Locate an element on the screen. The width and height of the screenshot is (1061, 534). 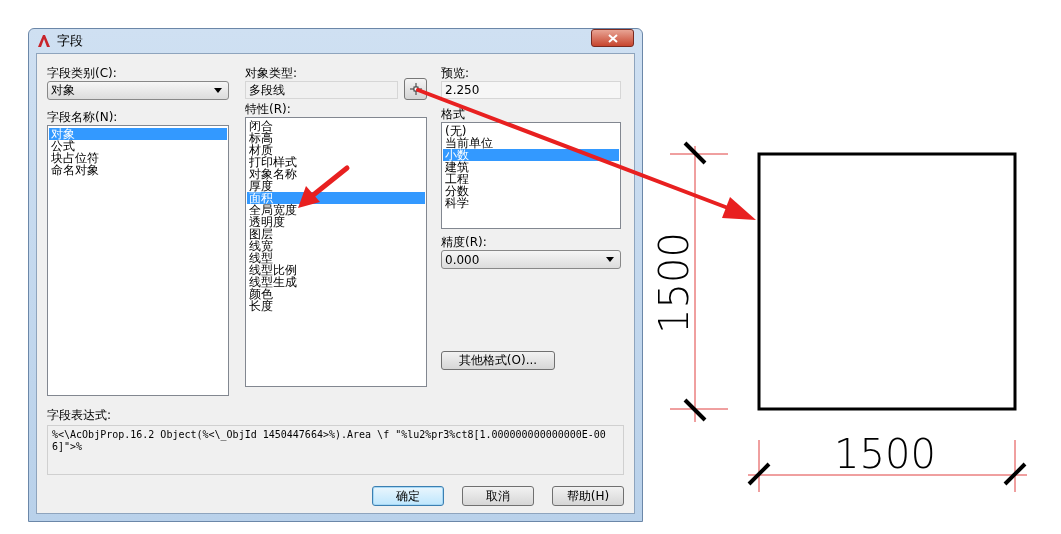
list-item: 线宽 is located at coordinates (336, 246).